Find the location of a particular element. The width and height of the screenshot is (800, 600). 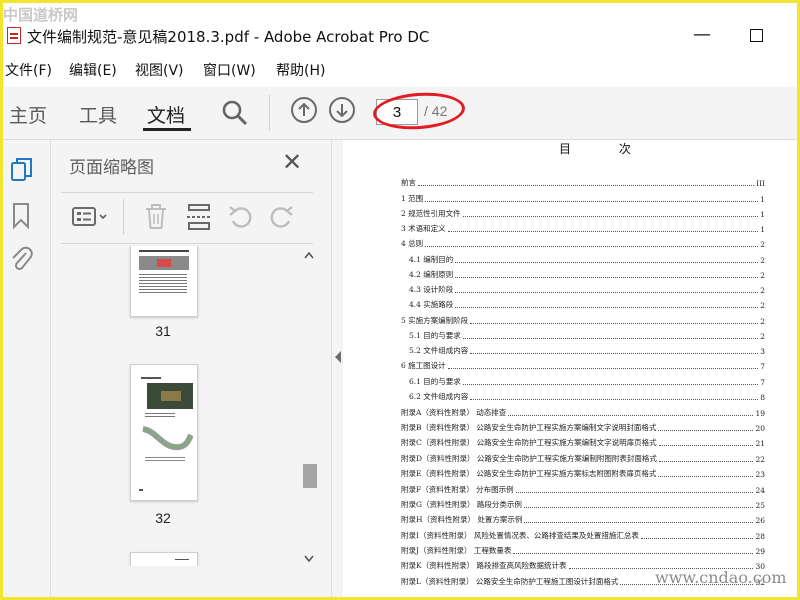

toc-entry-title: 6.1 目的与要求 is located at coordinates (435, 381).